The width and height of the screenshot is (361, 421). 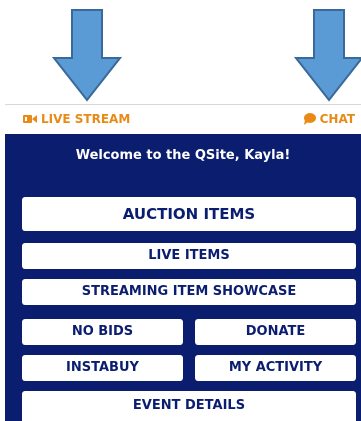 I want to click on auction-items-button: AUCTION ITEMS, so click(x=189, y=214).